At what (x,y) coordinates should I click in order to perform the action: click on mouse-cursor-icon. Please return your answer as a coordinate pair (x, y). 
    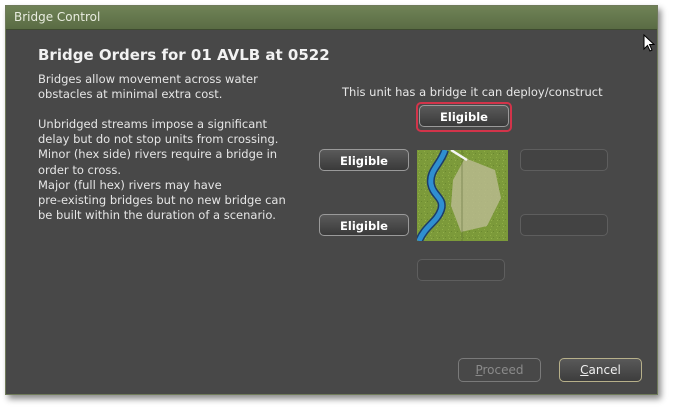
    Looking at the image, I should click on (649, 43).